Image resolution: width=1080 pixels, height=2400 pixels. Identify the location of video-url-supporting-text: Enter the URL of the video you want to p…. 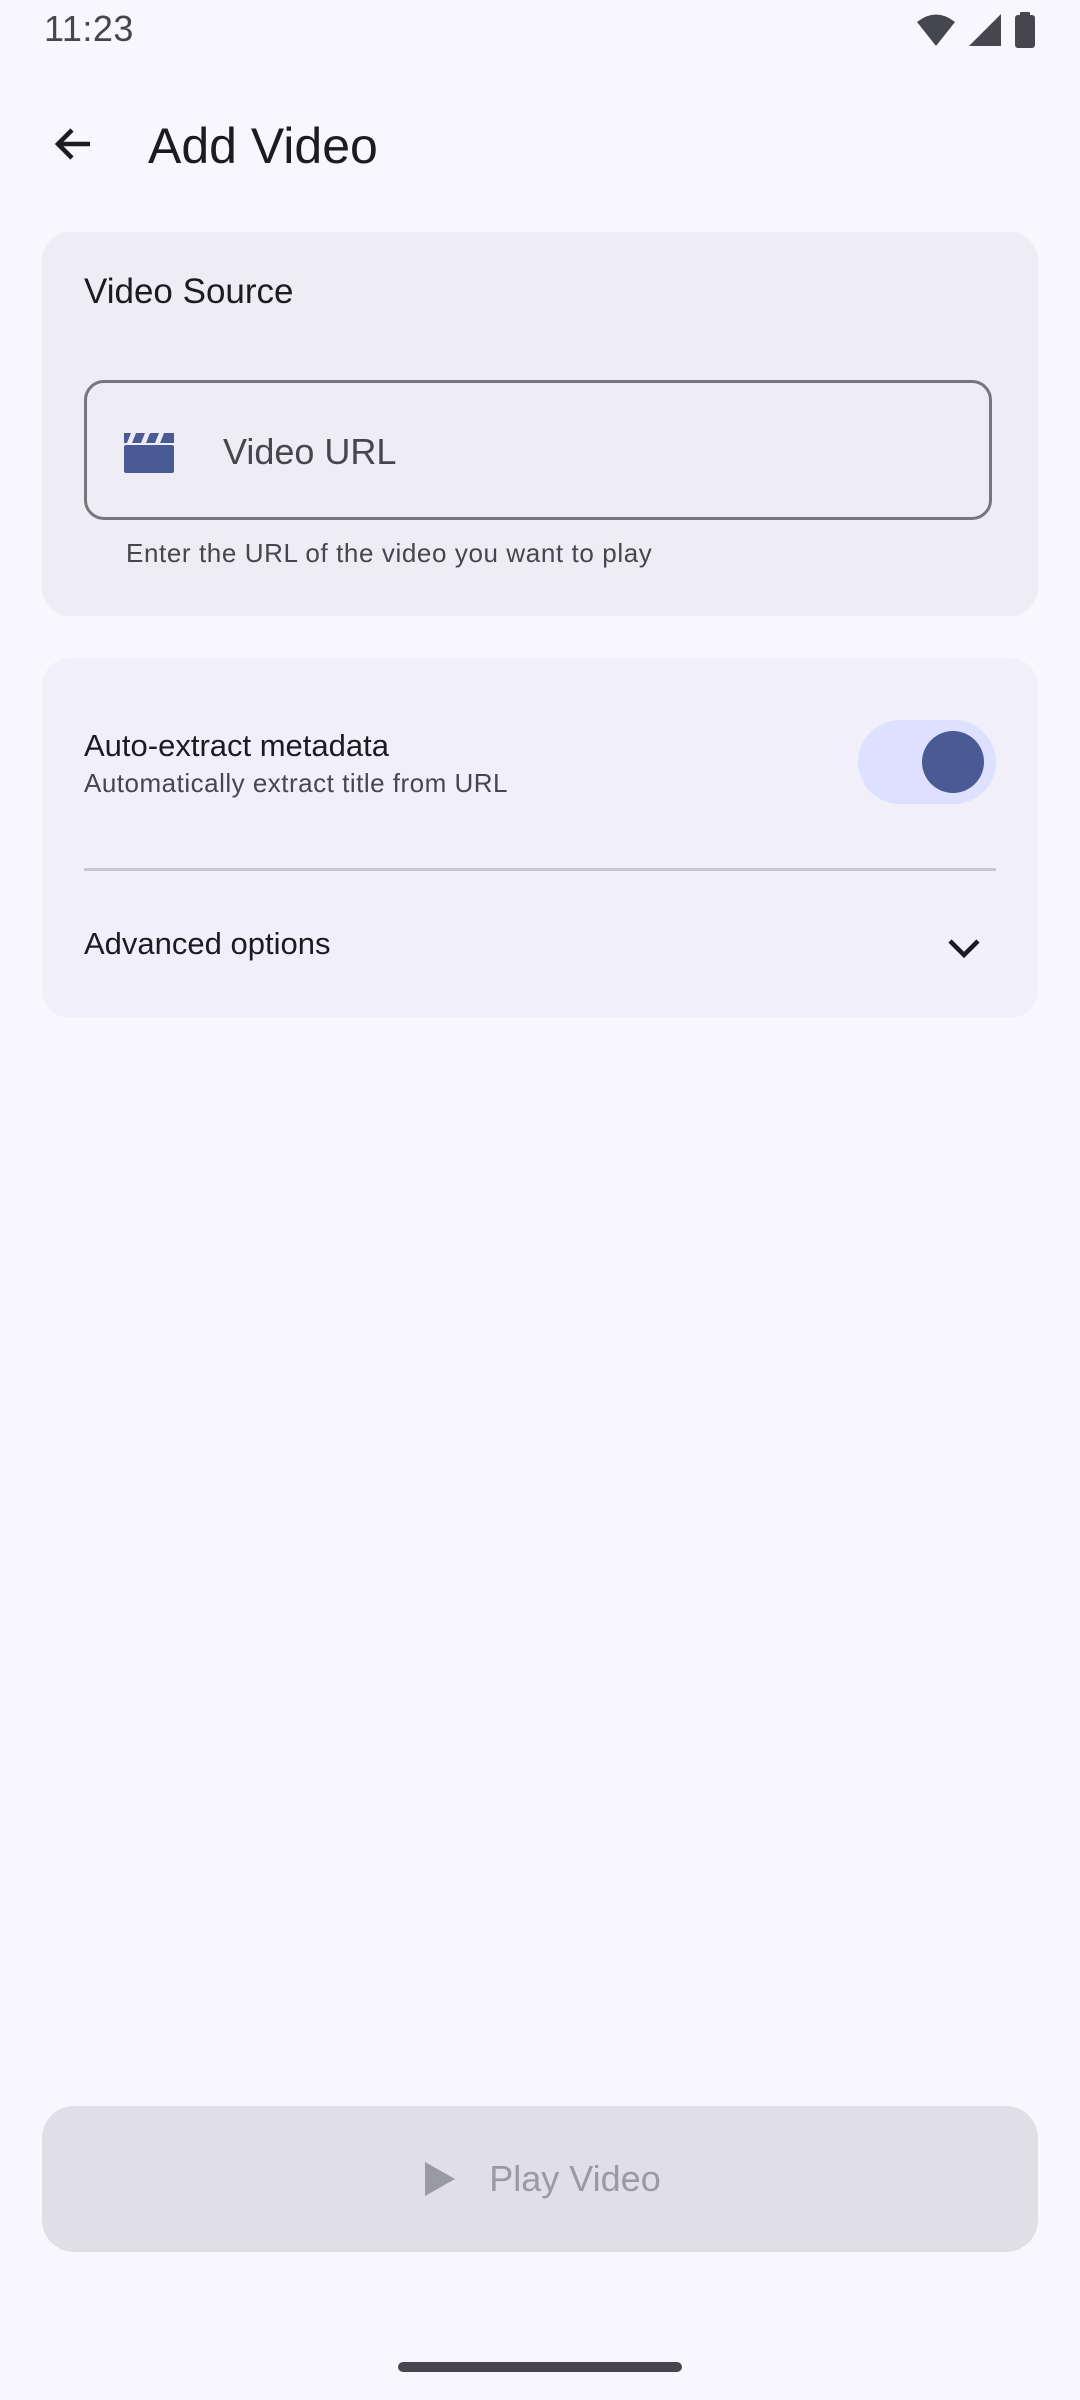
(389, 553).